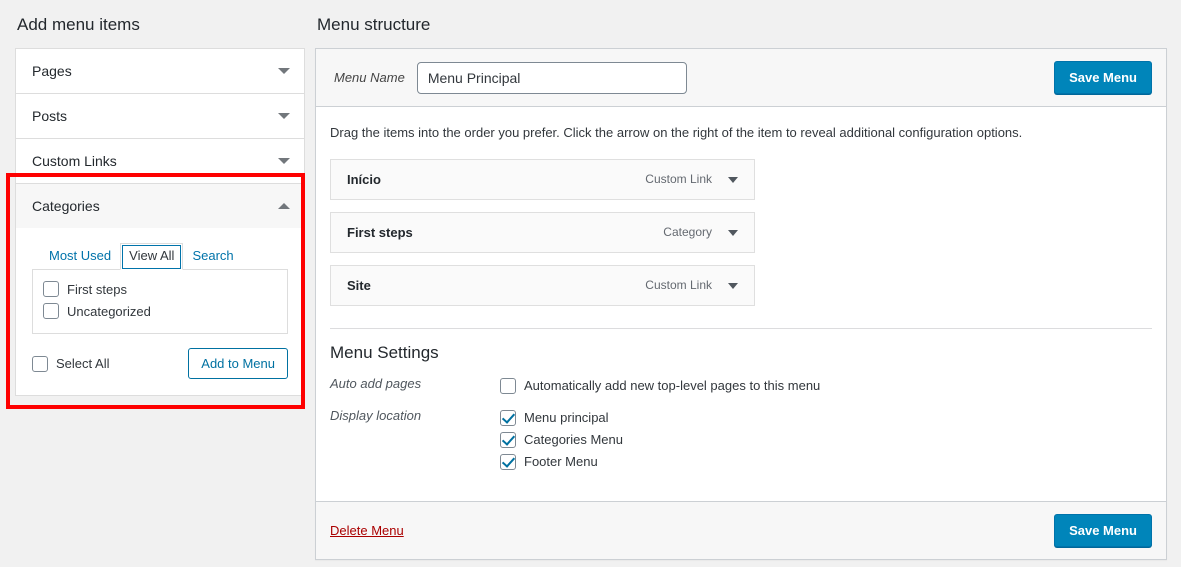 The image size is (1181, 567). Describe the element at coordinates (52, 71) in the screenshot. I see `accordion-label-pages: Pages` at that location.